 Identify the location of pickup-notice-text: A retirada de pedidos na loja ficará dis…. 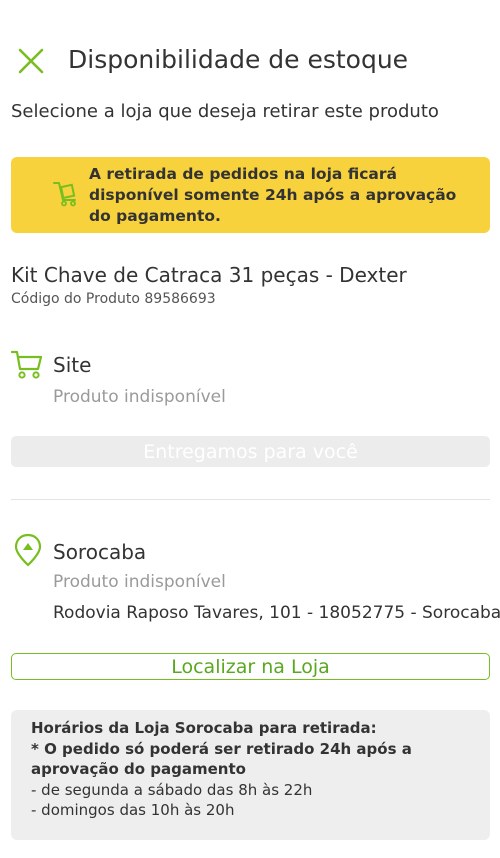
(273, 195).